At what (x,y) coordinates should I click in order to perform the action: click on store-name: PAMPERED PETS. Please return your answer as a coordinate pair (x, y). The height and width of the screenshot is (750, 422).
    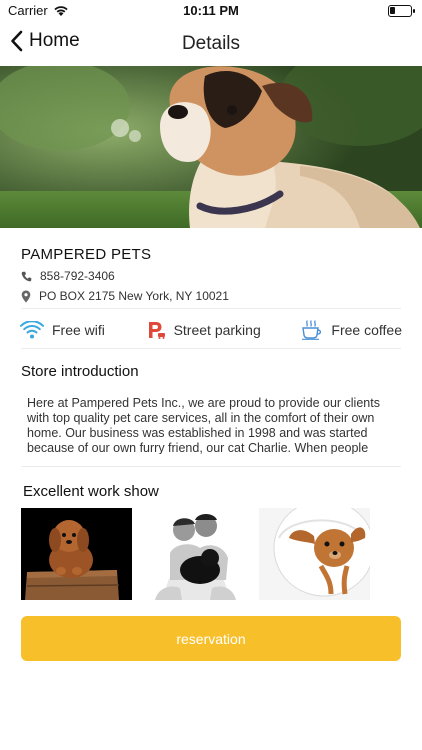
    Looking at the image, I should click on (86, 254).